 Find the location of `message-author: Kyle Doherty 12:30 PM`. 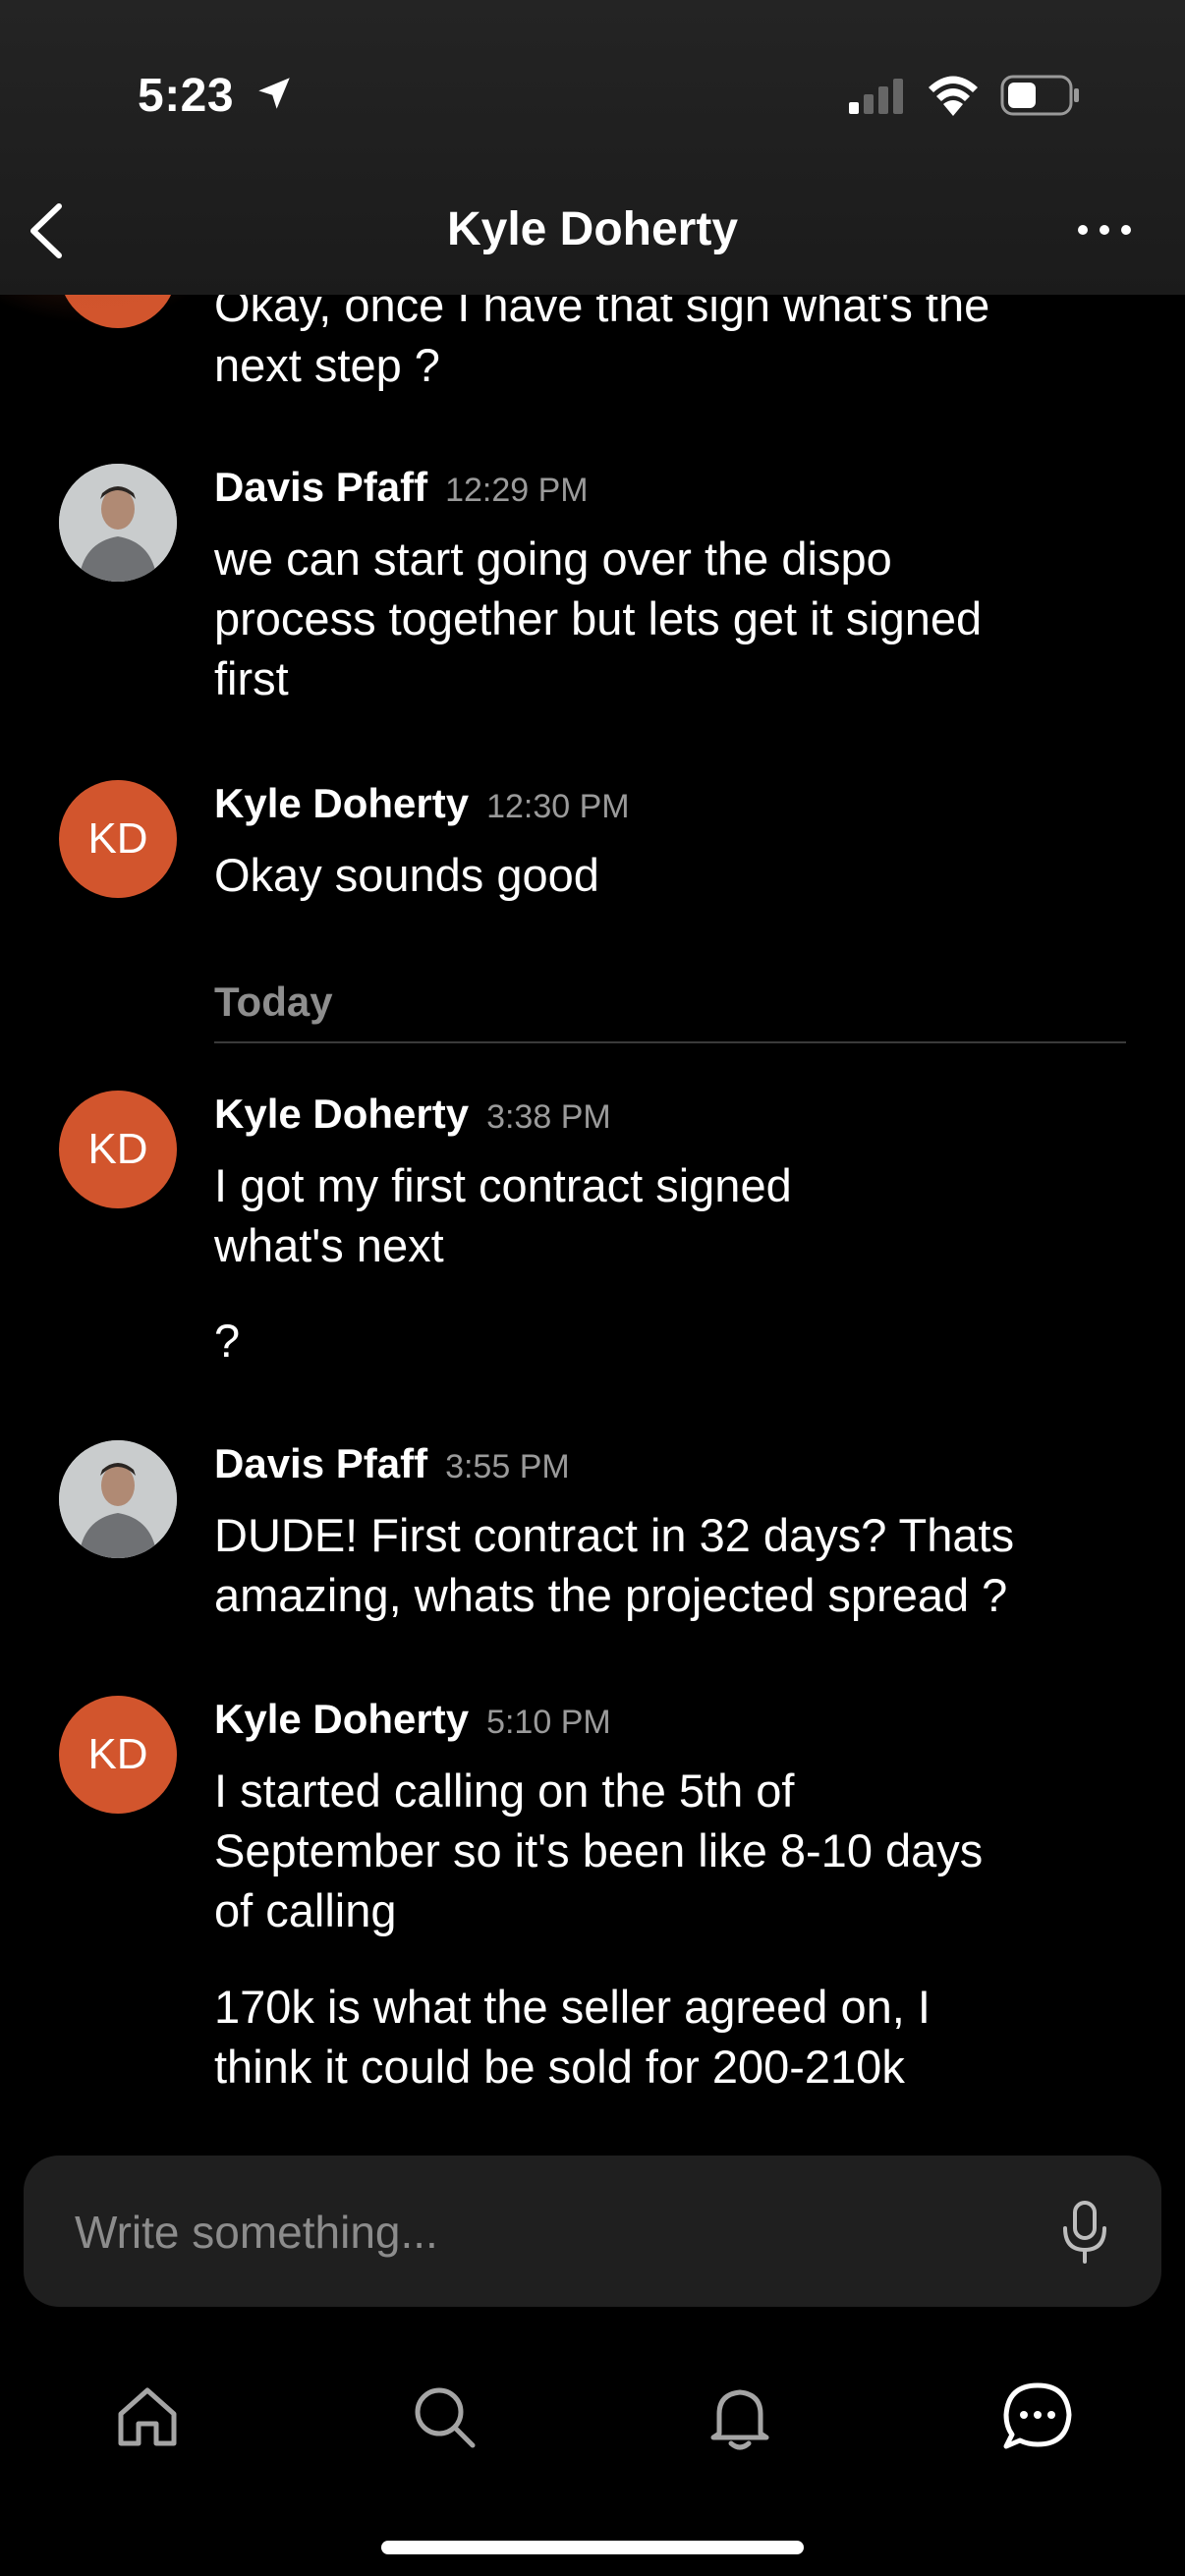

message-author: Kyle Doherty 12:30 PM is located at coordinates (422, 803).